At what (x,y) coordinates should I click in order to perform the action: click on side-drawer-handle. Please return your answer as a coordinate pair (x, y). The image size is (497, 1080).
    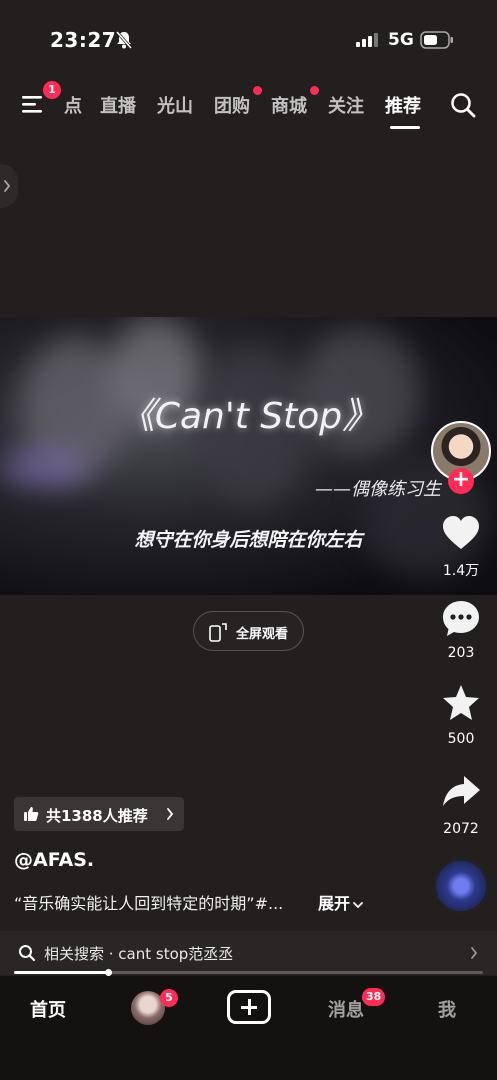
    Looking at the image, I should click on (9, 186).